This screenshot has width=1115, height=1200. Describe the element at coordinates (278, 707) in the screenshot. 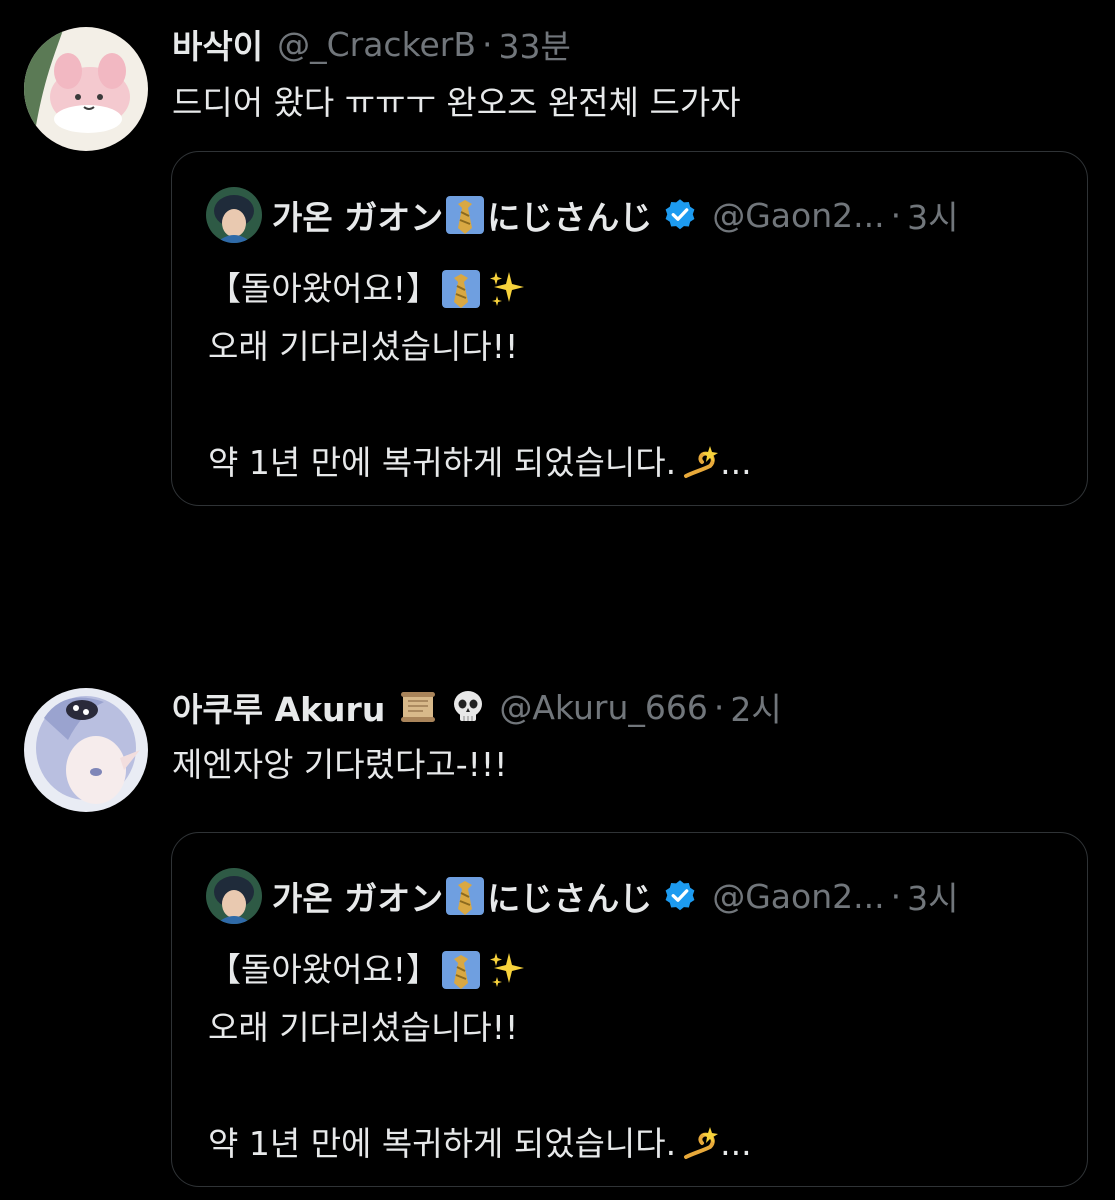

I see `display-name: 아쿠루 Akuru` at that location.